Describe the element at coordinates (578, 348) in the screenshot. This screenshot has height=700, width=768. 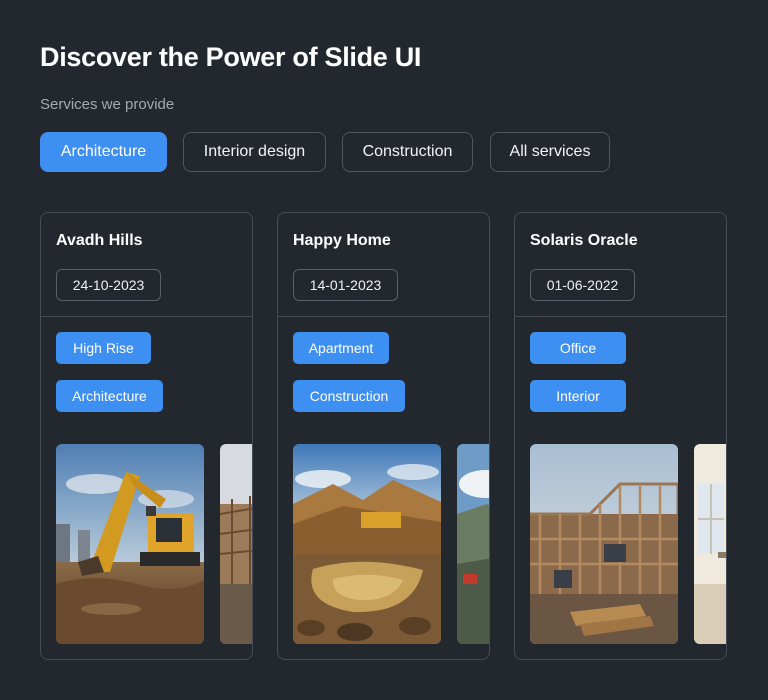
I see `tag-office: Office` at that location.